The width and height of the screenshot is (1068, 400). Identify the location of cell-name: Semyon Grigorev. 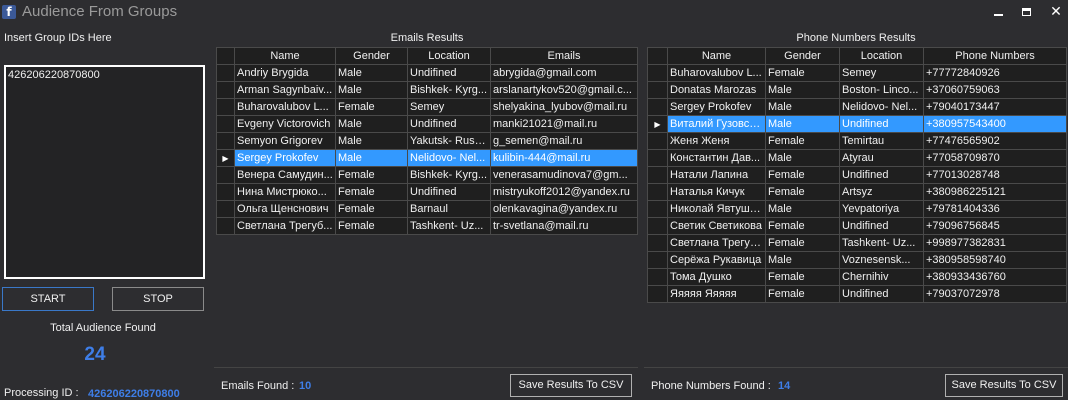
(285, 141).